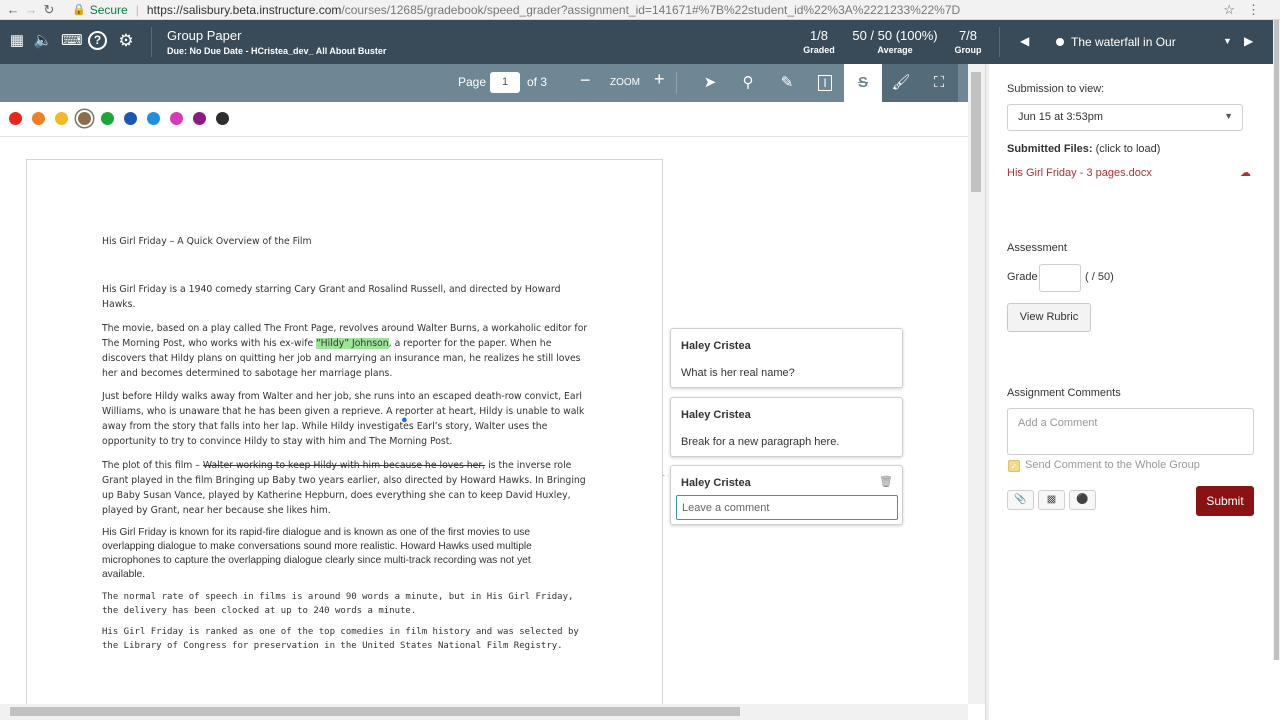  I want to click on free-text-icon: I, so click(825, 83).